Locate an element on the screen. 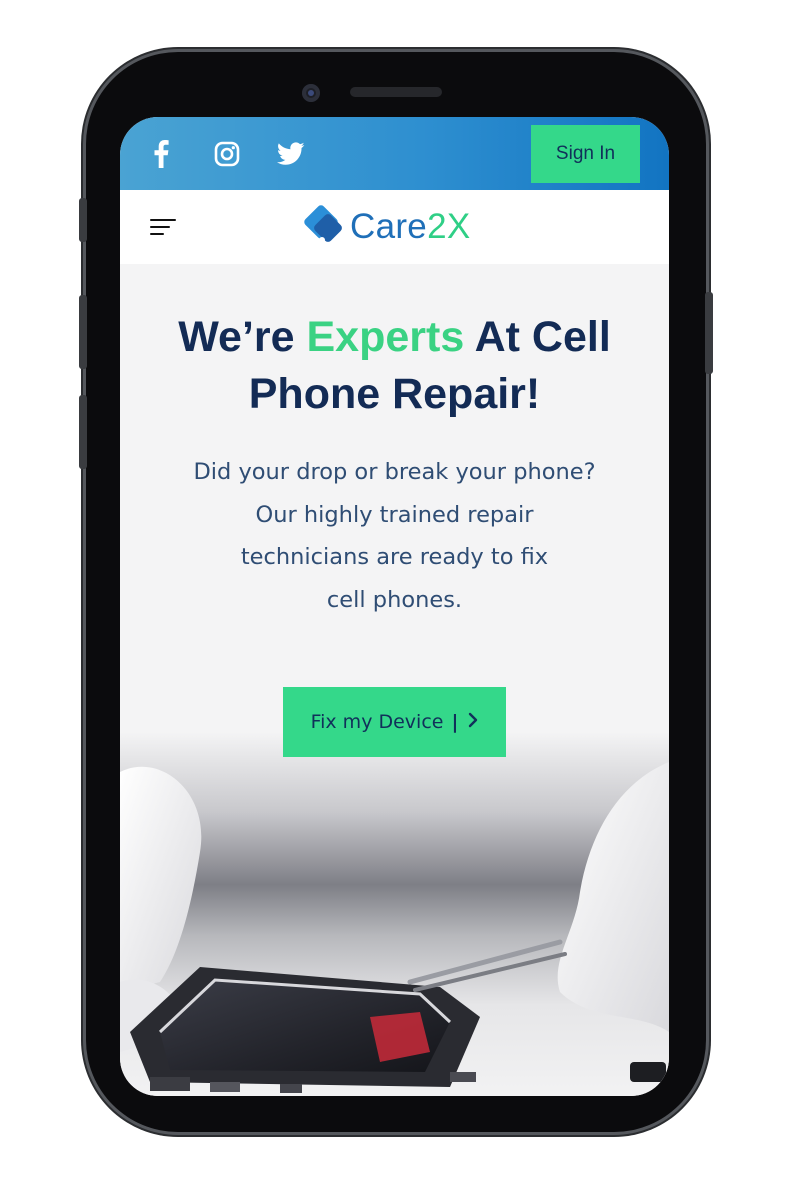  hamburger-menu-icon is located at coordinates (163, 228).